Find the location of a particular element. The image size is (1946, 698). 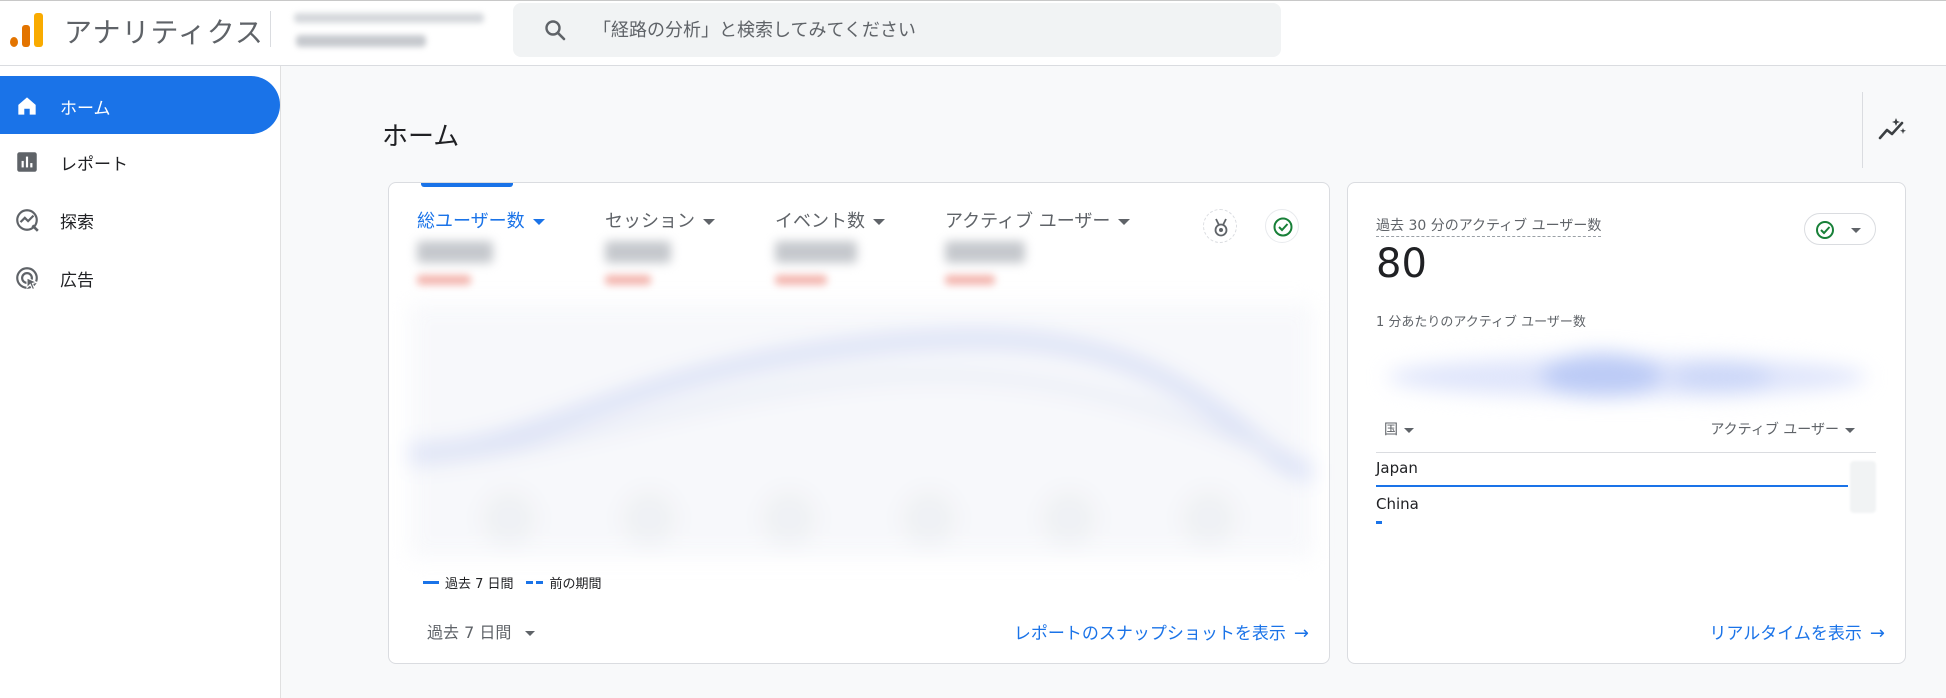

legend-current-label: 過去 7 日間 is located at coordinates (479, 584).